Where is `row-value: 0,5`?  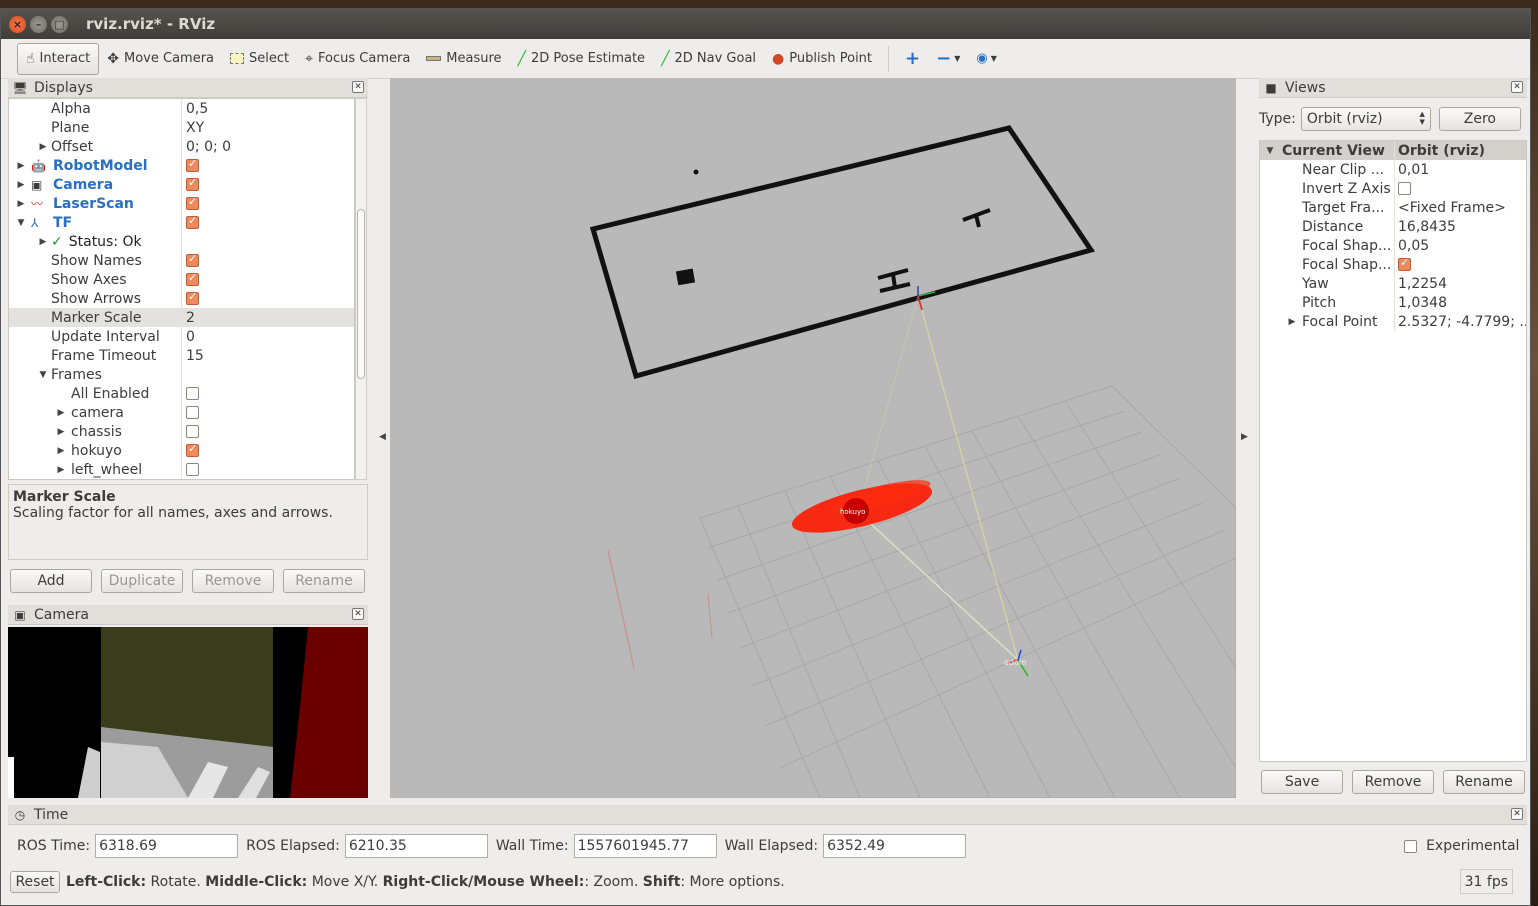 row-value: 0,5 is located at coordinates (197, 109).